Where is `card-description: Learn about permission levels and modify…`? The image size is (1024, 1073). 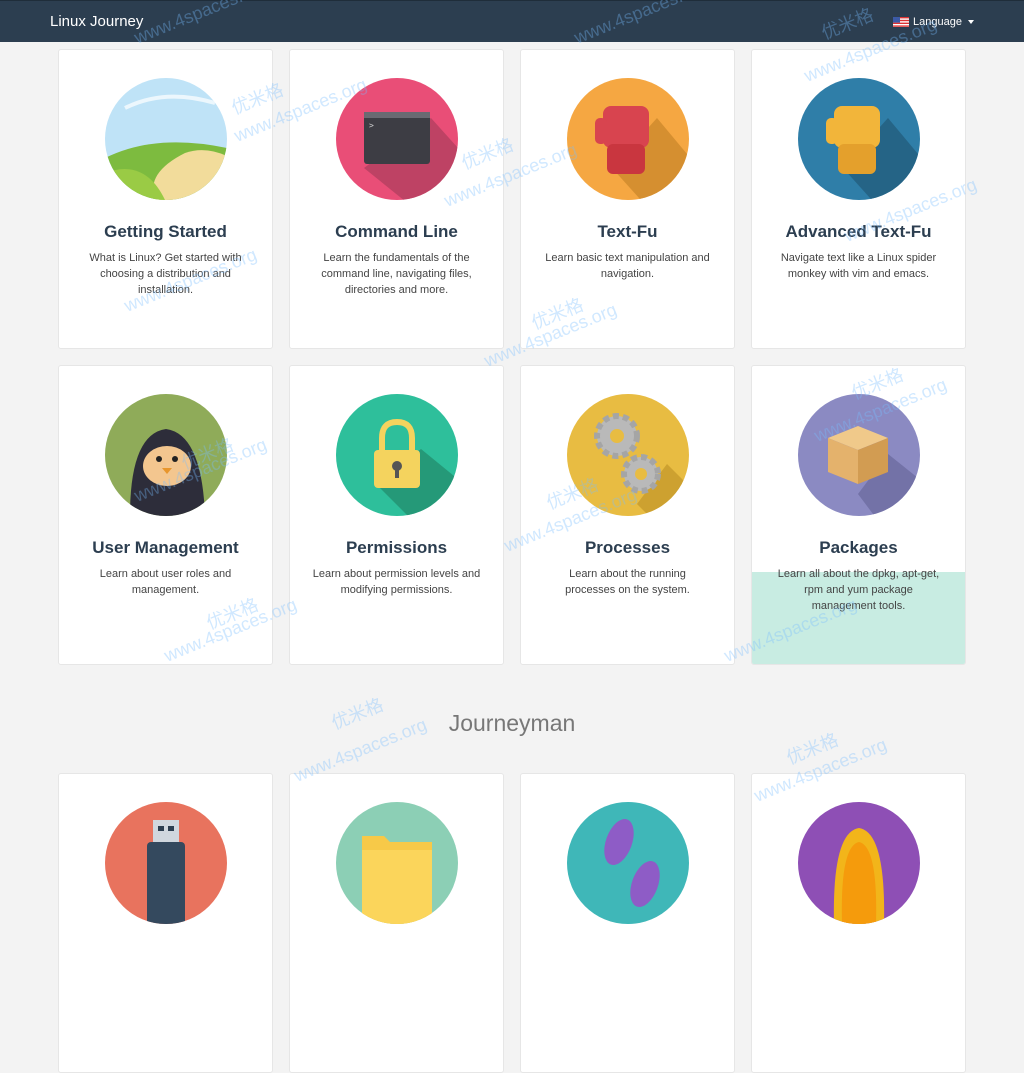 card-description: Learn about permission levels and modify… is located at coordinates (396, 582).